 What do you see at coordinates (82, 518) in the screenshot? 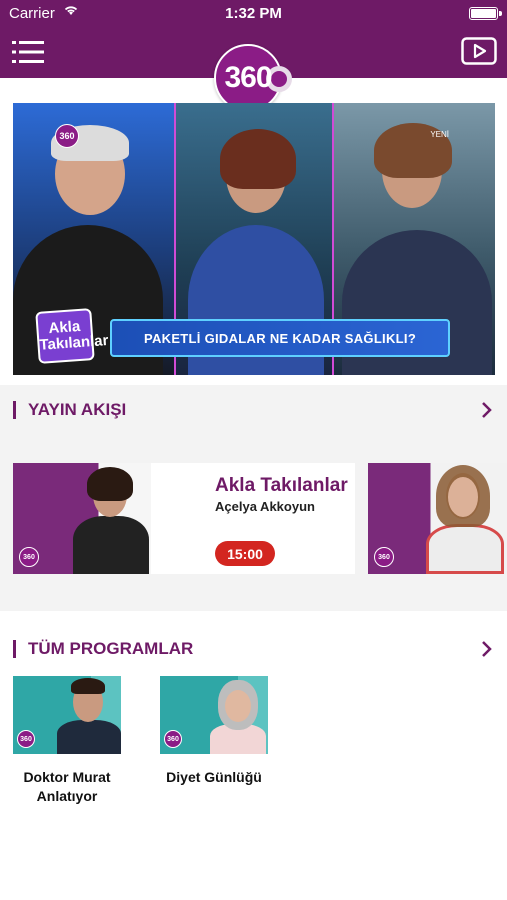
I see `schedule-card-thumbnail: 360` at bounding box center [82, 518].